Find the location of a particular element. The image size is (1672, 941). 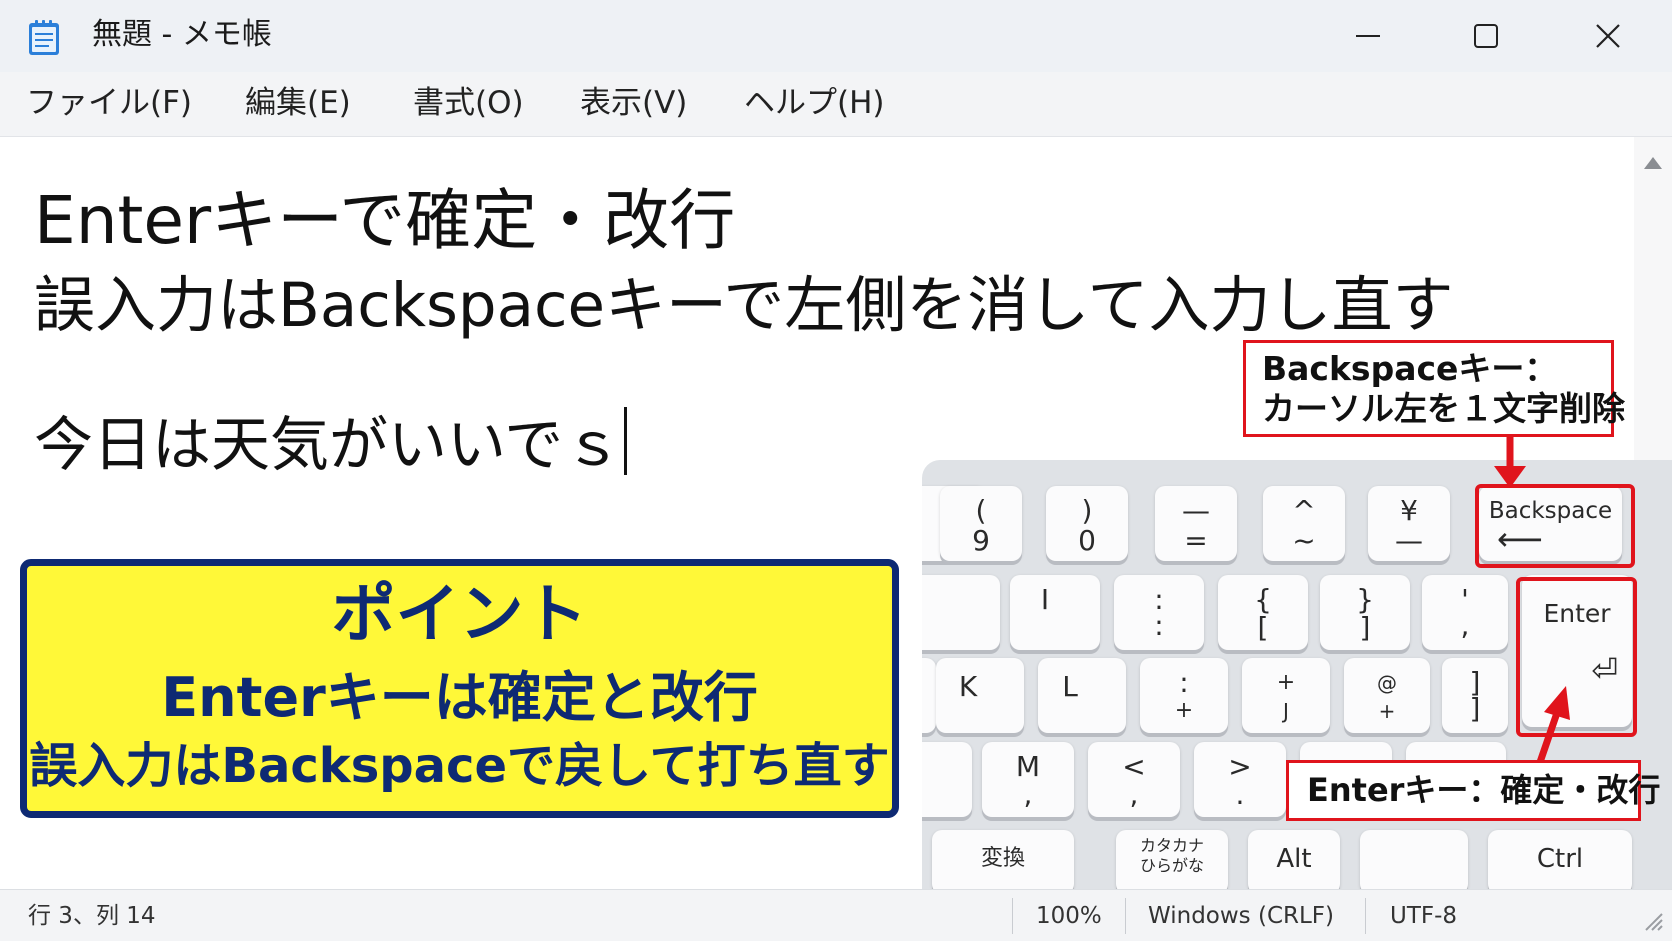

editor-line-2: 誤入力はBackspaceキーで左側を消して入力し直す is located at coordinates (744, 305).